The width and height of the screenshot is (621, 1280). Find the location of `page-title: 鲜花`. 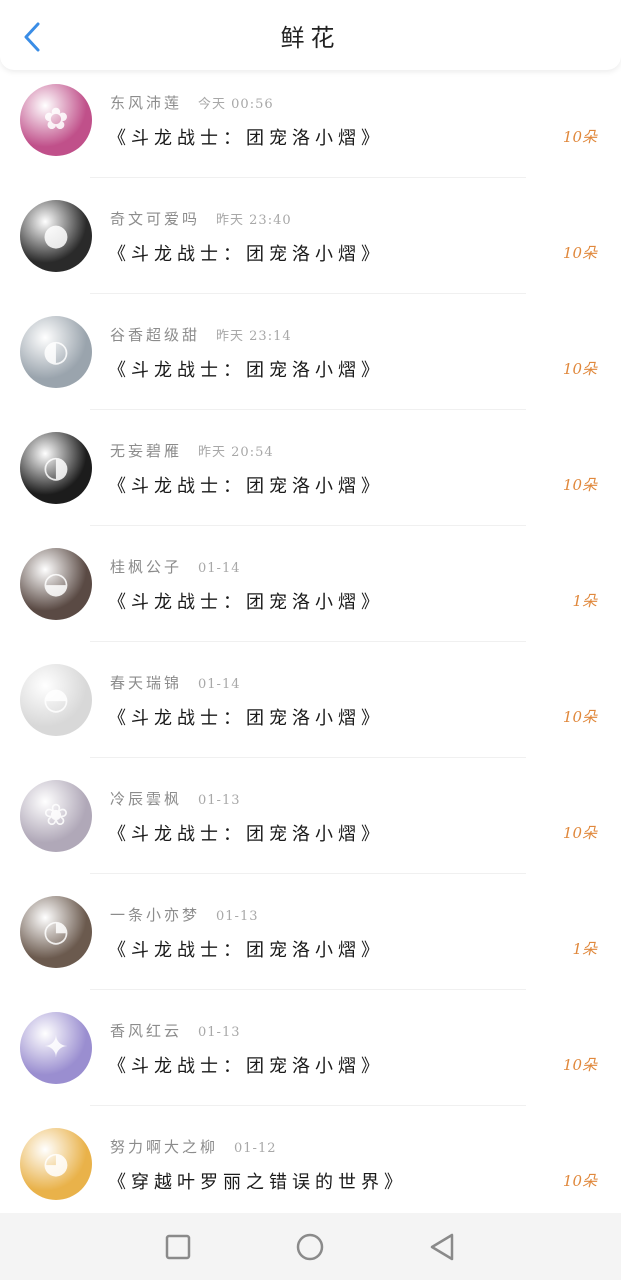

page-title: 鲜花 is located at coordinates (310, 38).